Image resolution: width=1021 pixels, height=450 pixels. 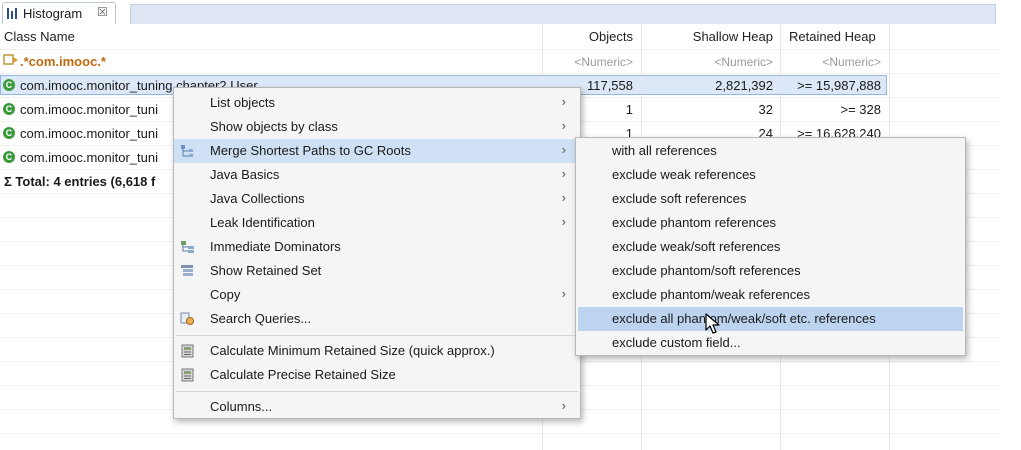 What do you see at coordinates (861, 109) in the screenshot?
I see `table-row-retained-heap: >= 328` at bounding box center [861, 109].